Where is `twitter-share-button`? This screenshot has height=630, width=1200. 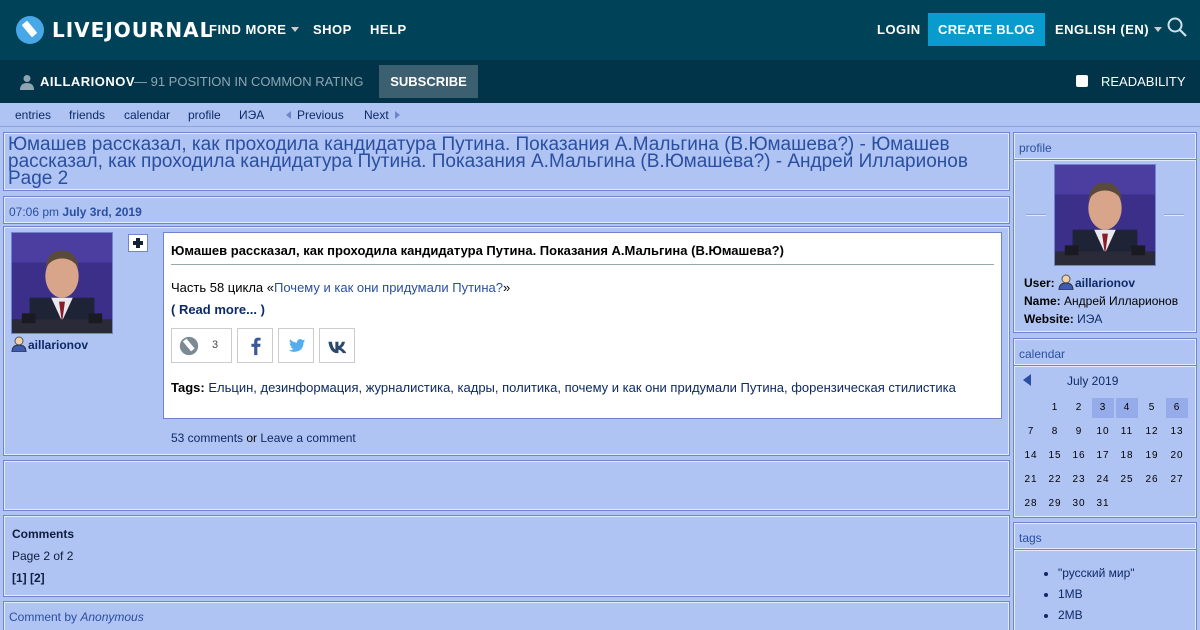 twitter-share-button is located at coordinates (296, 345).